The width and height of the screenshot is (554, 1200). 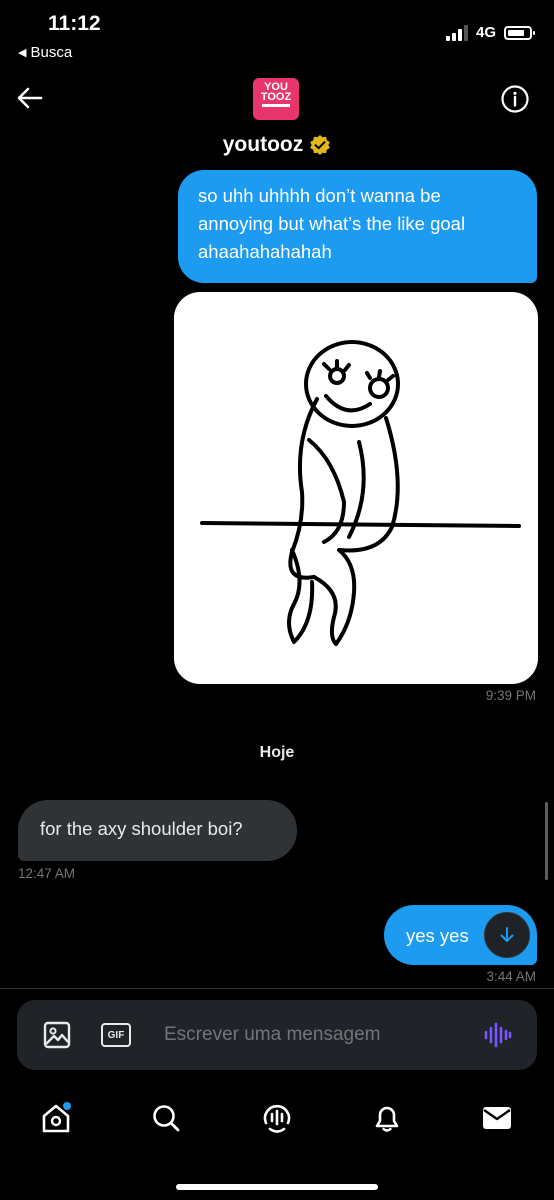 I want to click on notifications-icon, so click(x=387, y=1119).